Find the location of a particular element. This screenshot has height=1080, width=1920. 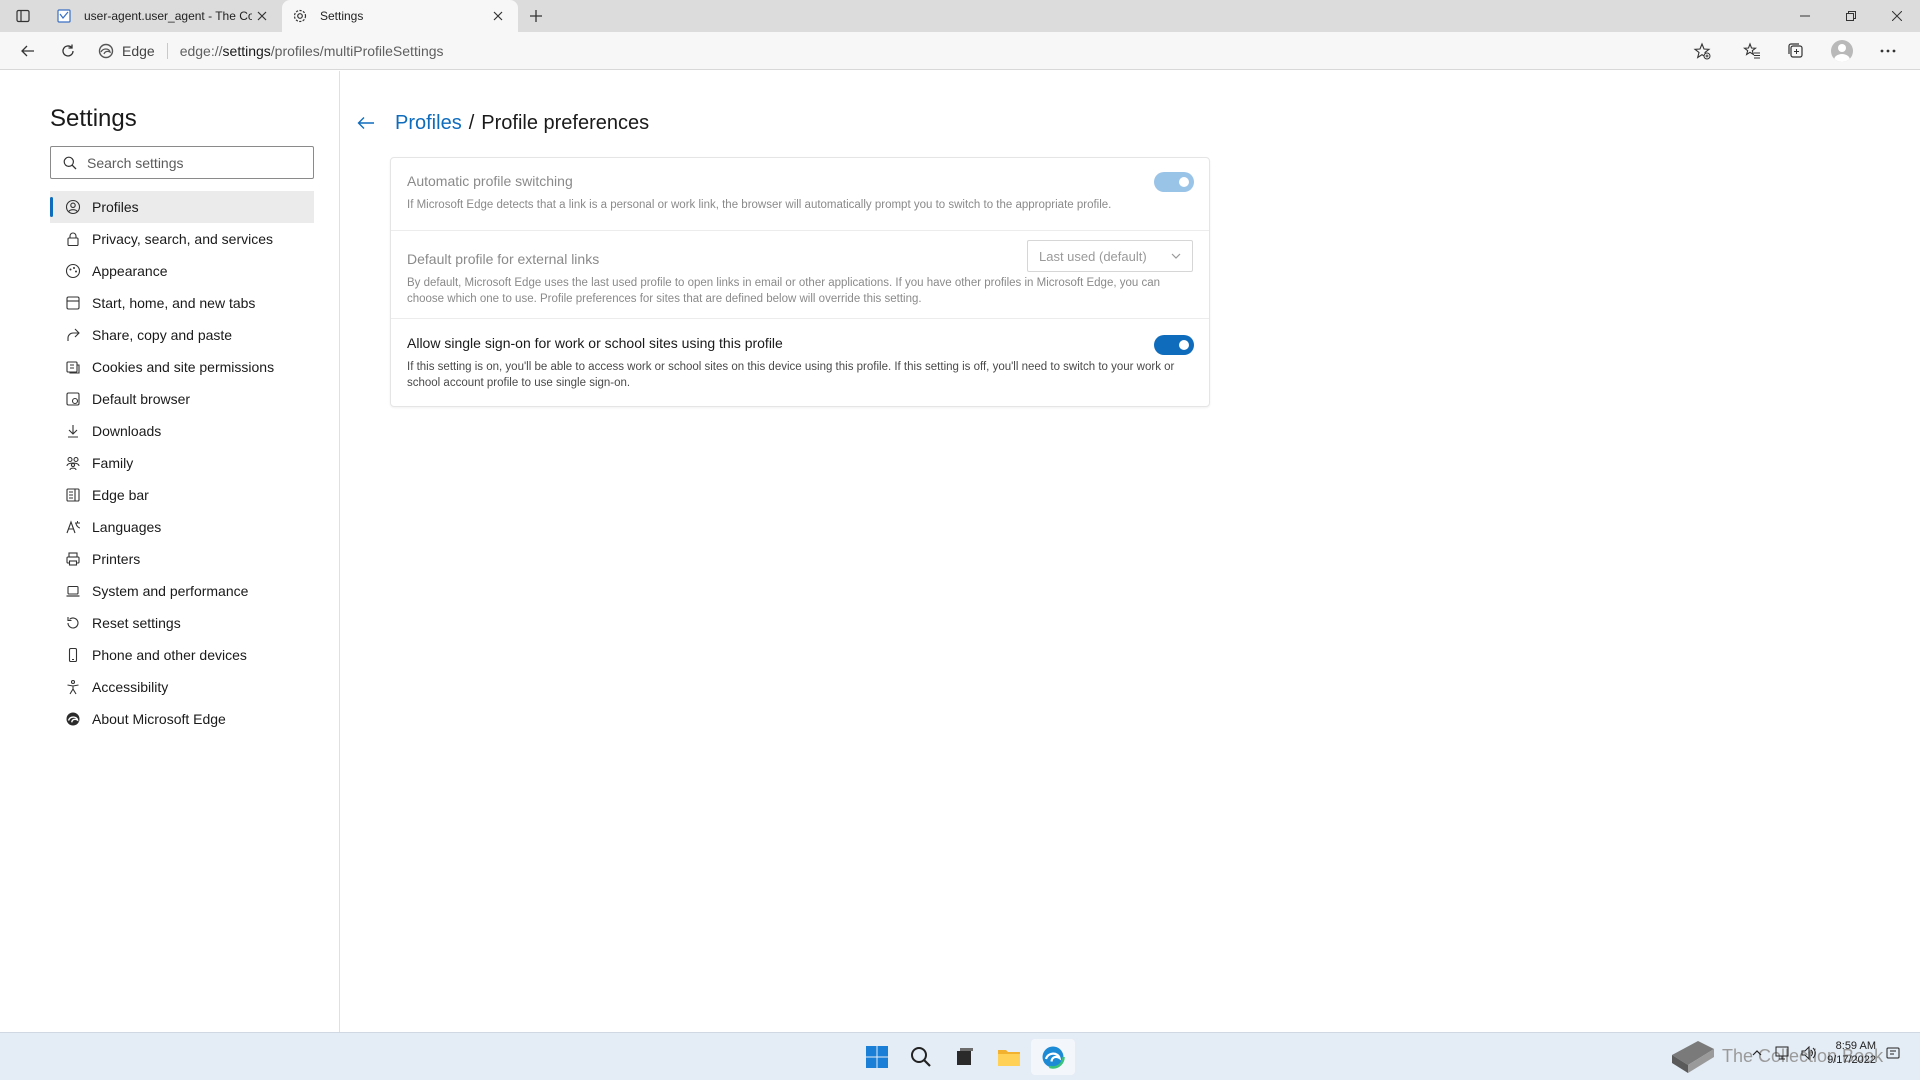

restore-button is located at coordinates (1851, 16).